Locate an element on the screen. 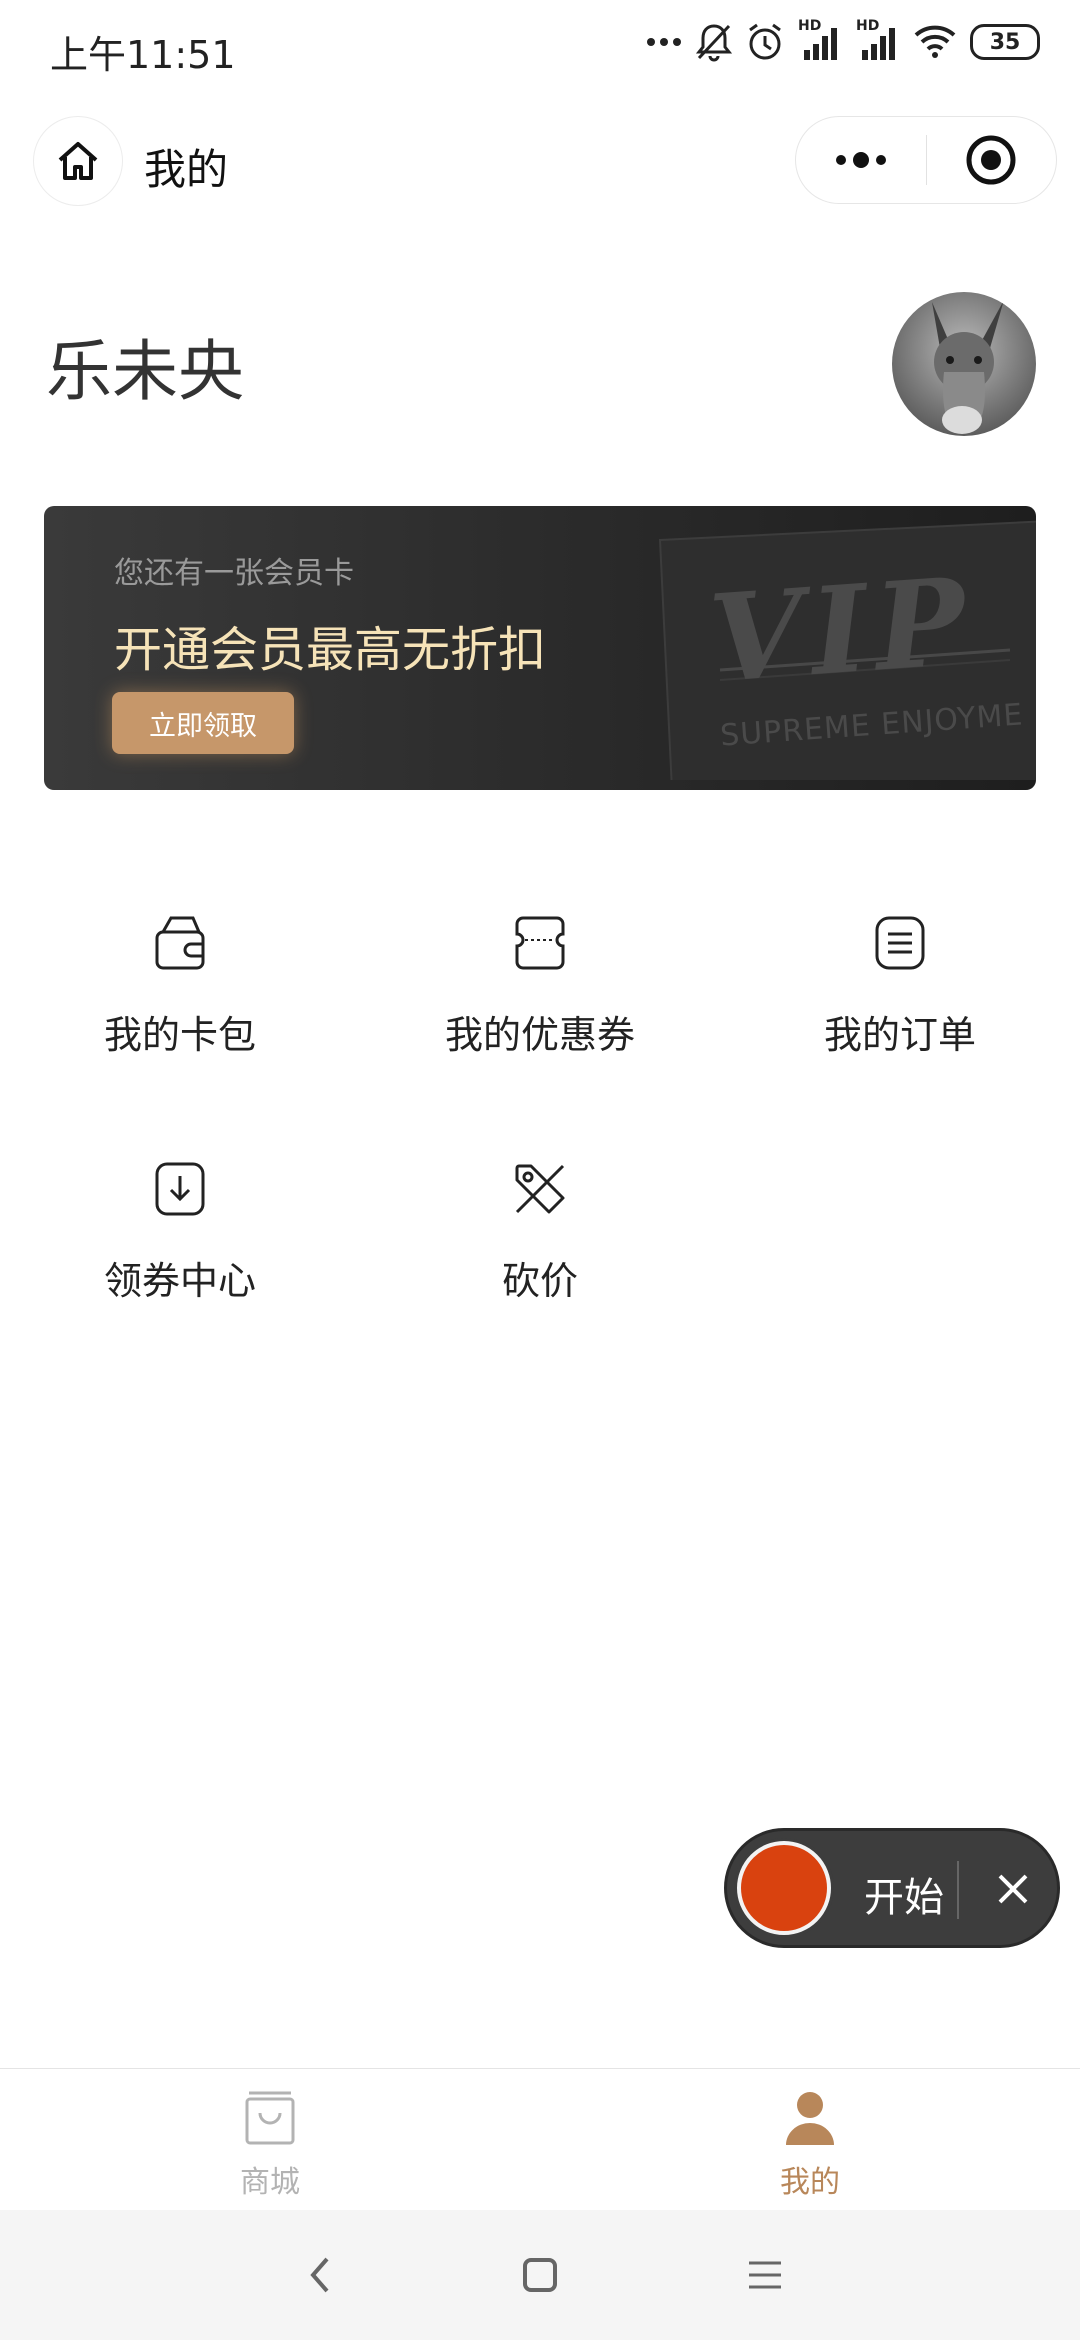 The width and height of the screenshot is (1080, 2340). home-button is located at coordinates (78, 161).